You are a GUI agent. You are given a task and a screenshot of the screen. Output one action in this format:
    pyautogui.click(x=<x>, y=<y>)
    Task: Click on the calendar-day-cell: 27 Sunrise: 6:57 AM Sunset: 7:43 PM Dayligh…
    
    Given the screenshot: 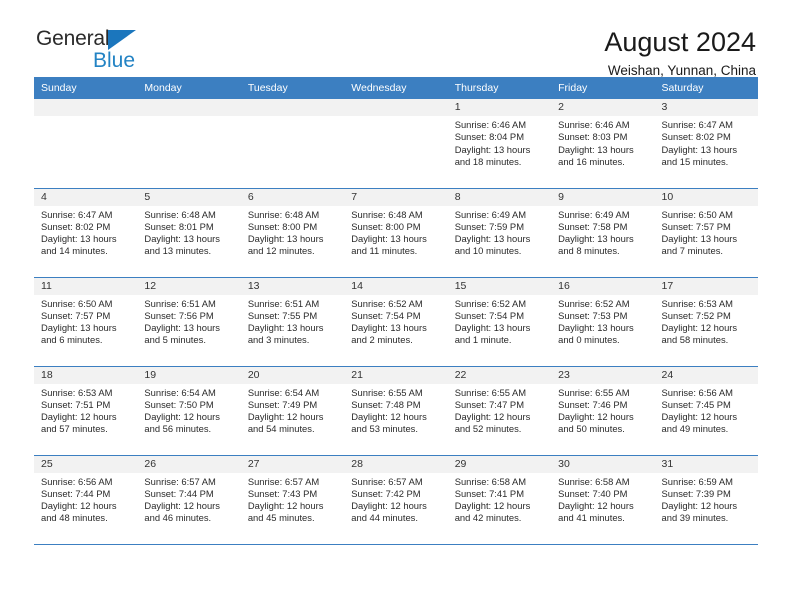 What is the action you would take?
    pyautogui.click(x=292, y=499)
    